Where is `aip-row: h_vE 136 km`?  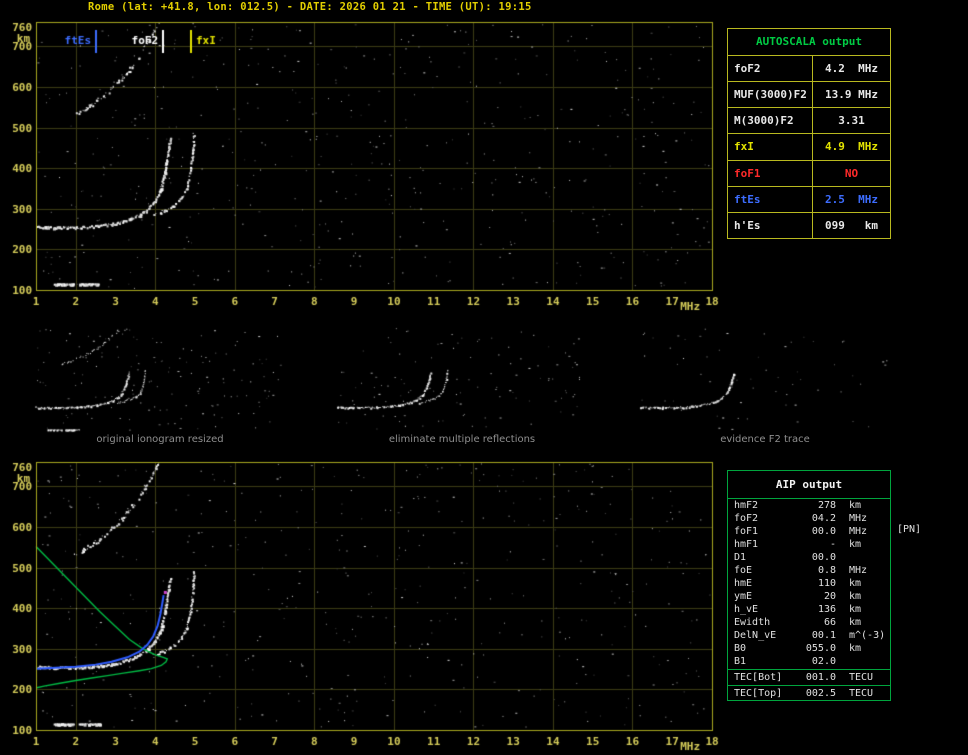
aip-row: h_vE 136 km is located at coordinates (809, 609).